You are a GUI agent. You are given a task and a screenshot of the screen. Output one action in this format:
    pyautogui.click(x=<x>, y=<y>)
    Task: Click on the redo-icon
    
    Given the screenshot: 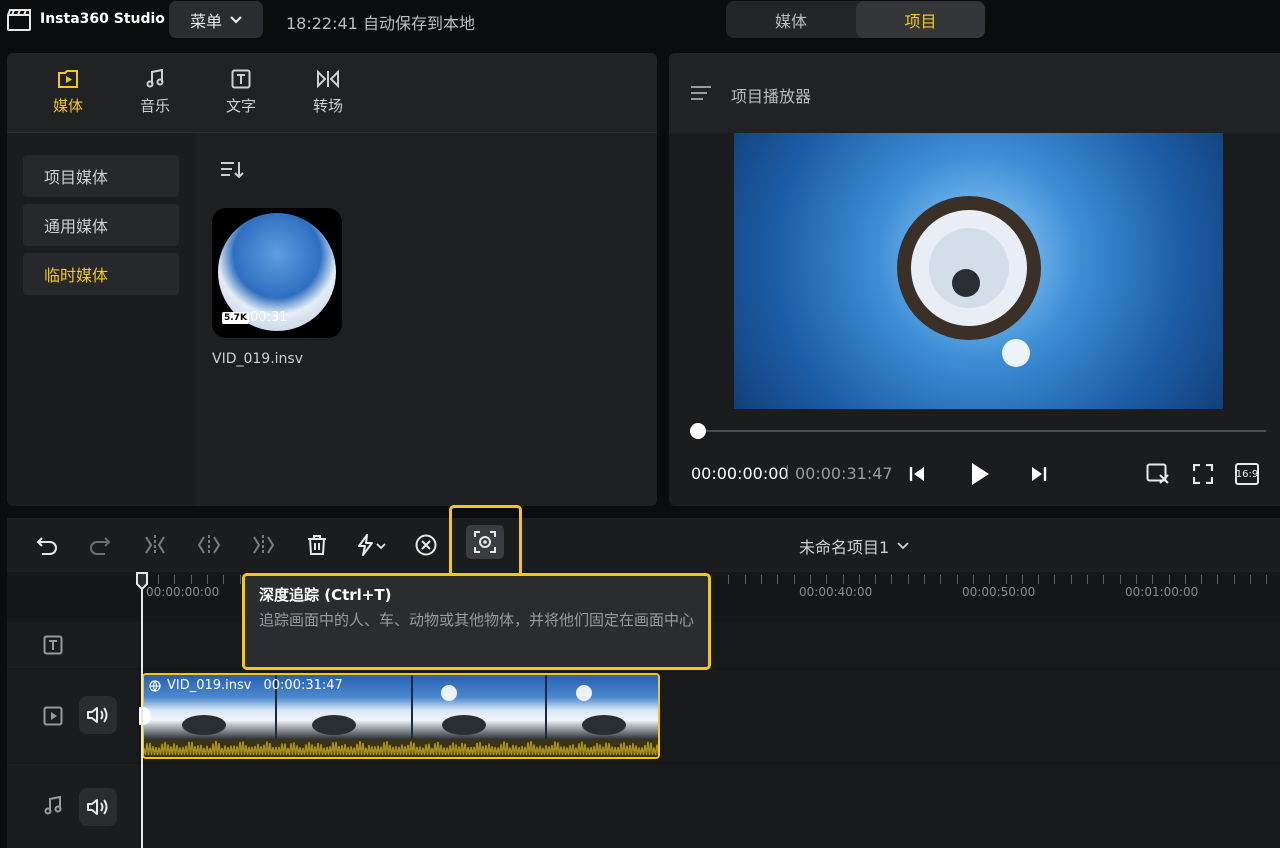 What is the action you would take?
    pyautogui.click(x=100, y=545)
    